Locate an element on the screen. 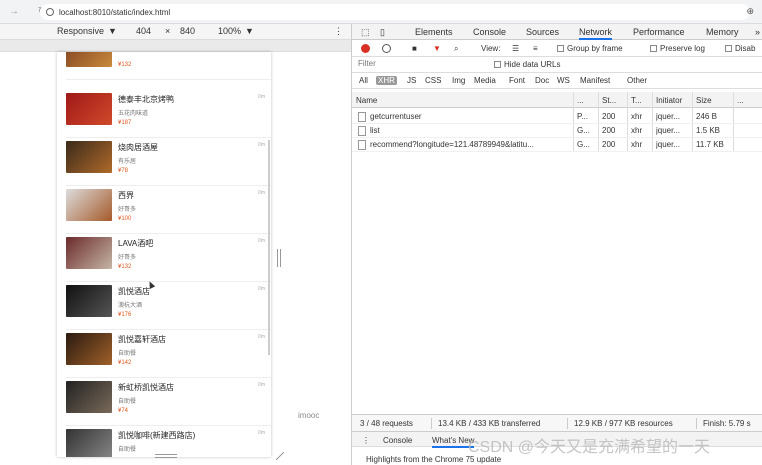 This screenshot has height=465, width=762. tab-elements: Elements is located at coordinates (434, 32).